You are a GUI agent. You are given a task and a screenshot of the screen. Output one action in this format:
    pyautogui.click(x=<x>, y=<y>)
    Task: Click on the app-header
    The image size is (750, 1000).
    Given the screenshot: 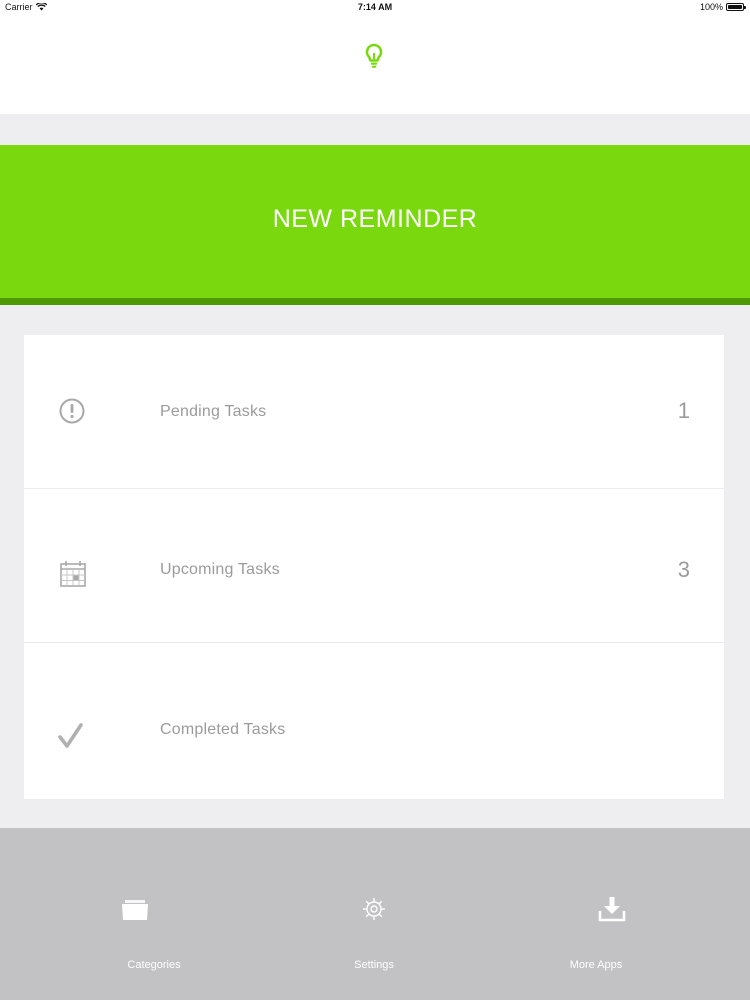 What is the action you would take?
    pyautogui.click(x=375, y=65)
    